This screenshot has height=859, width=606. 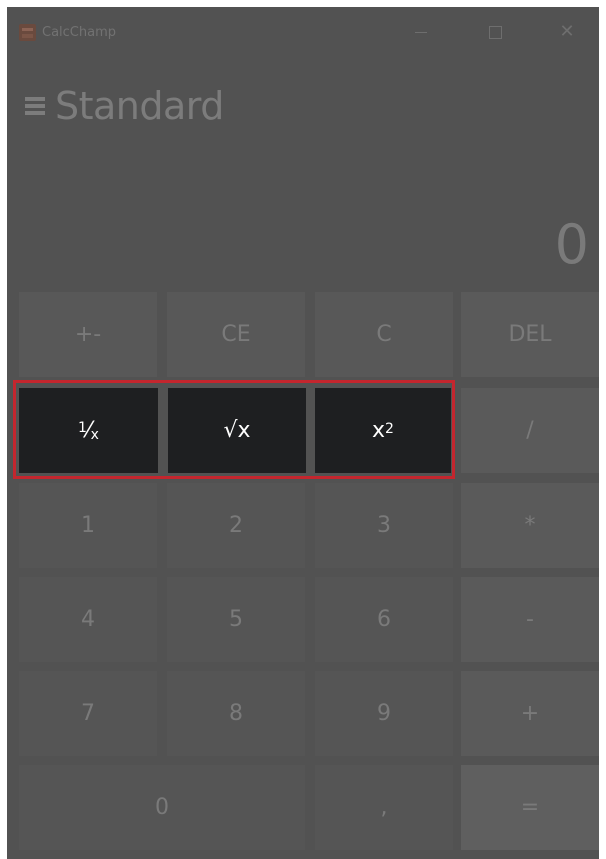 I want to click on digit-0-button: 0, so click(x=162, y=807).